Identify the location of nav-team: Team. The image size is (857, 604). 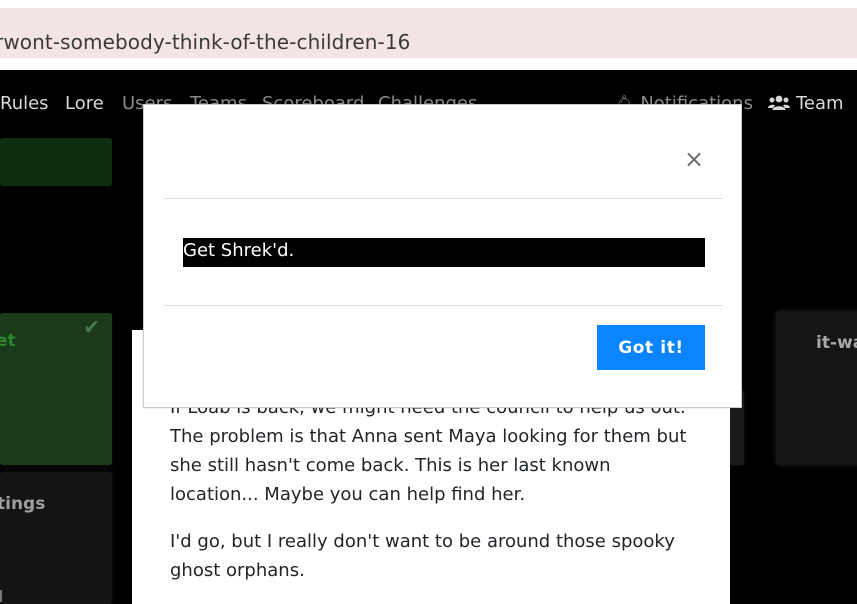
(806, 103).